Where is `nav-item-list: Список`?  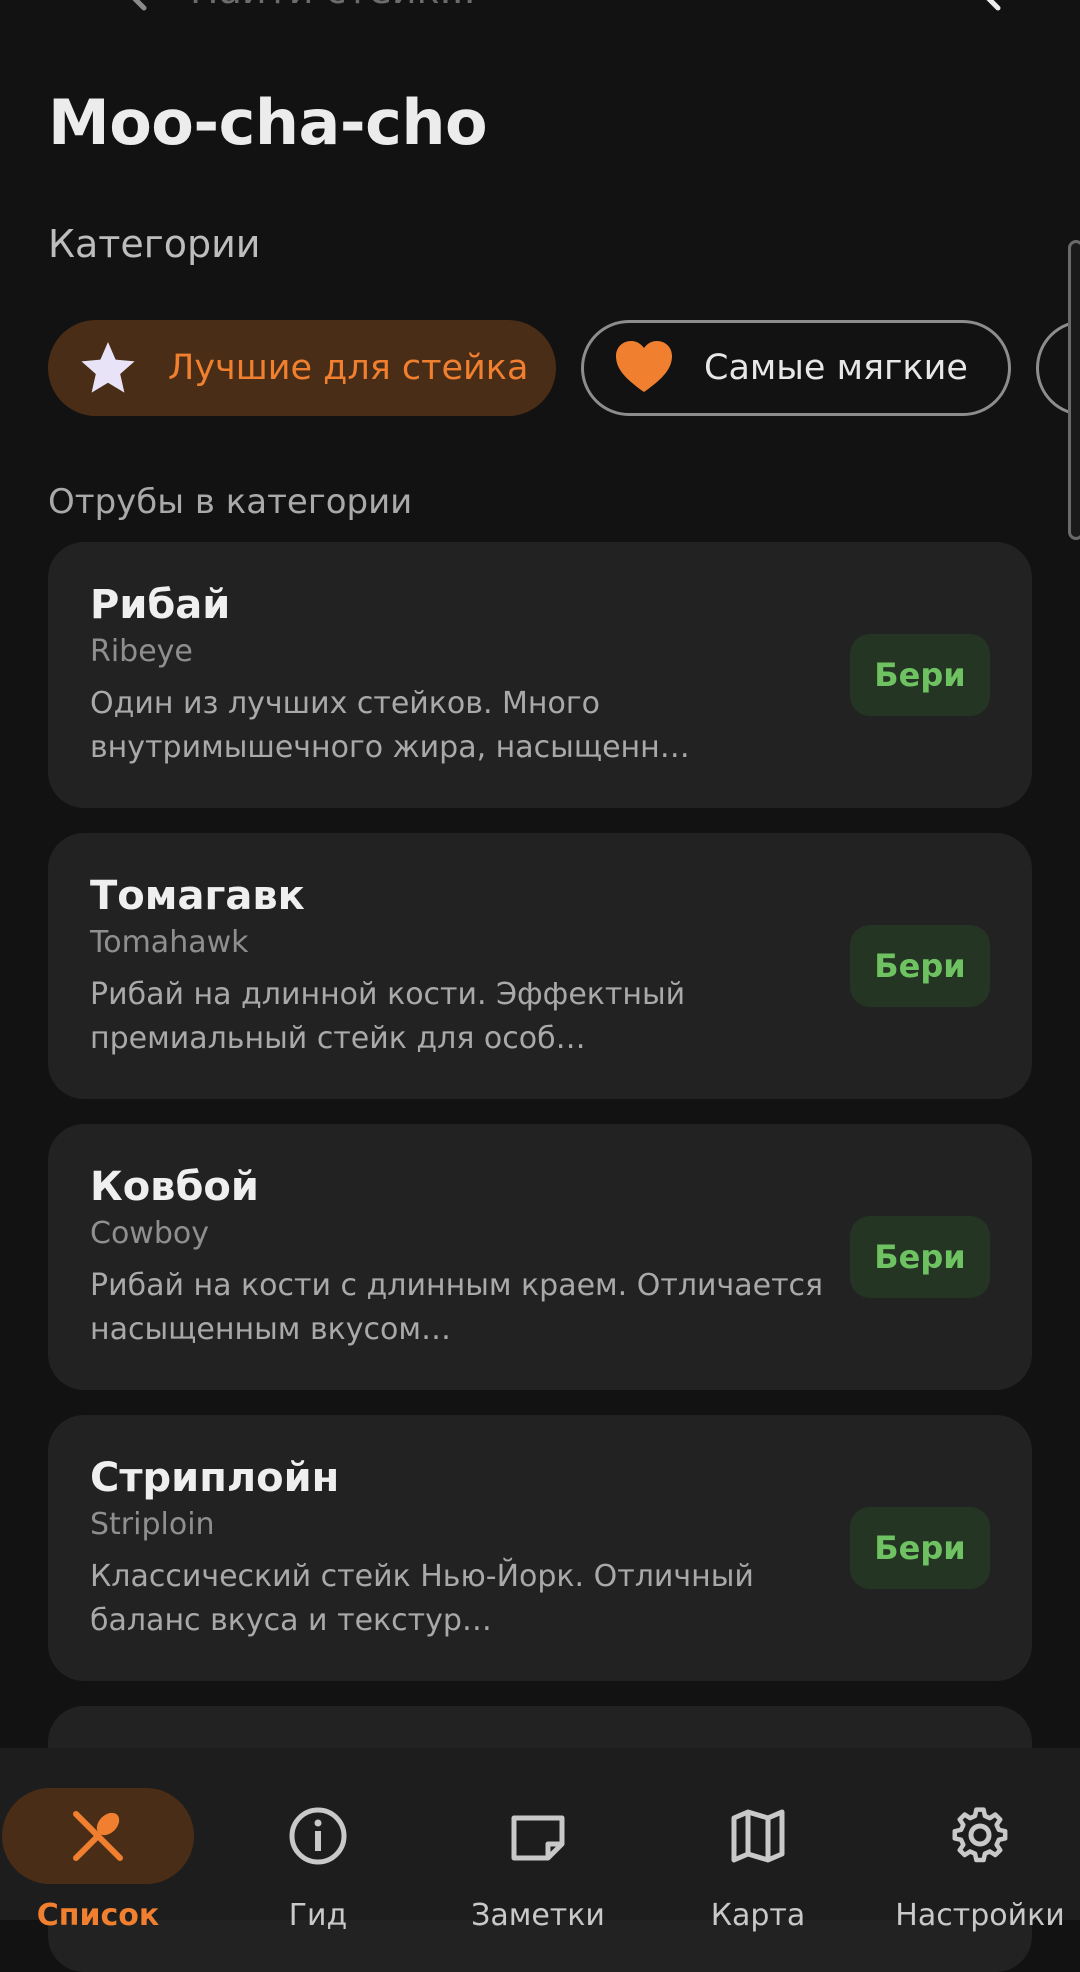 nav-item-list: Список is located at coordinates (108, 1840).